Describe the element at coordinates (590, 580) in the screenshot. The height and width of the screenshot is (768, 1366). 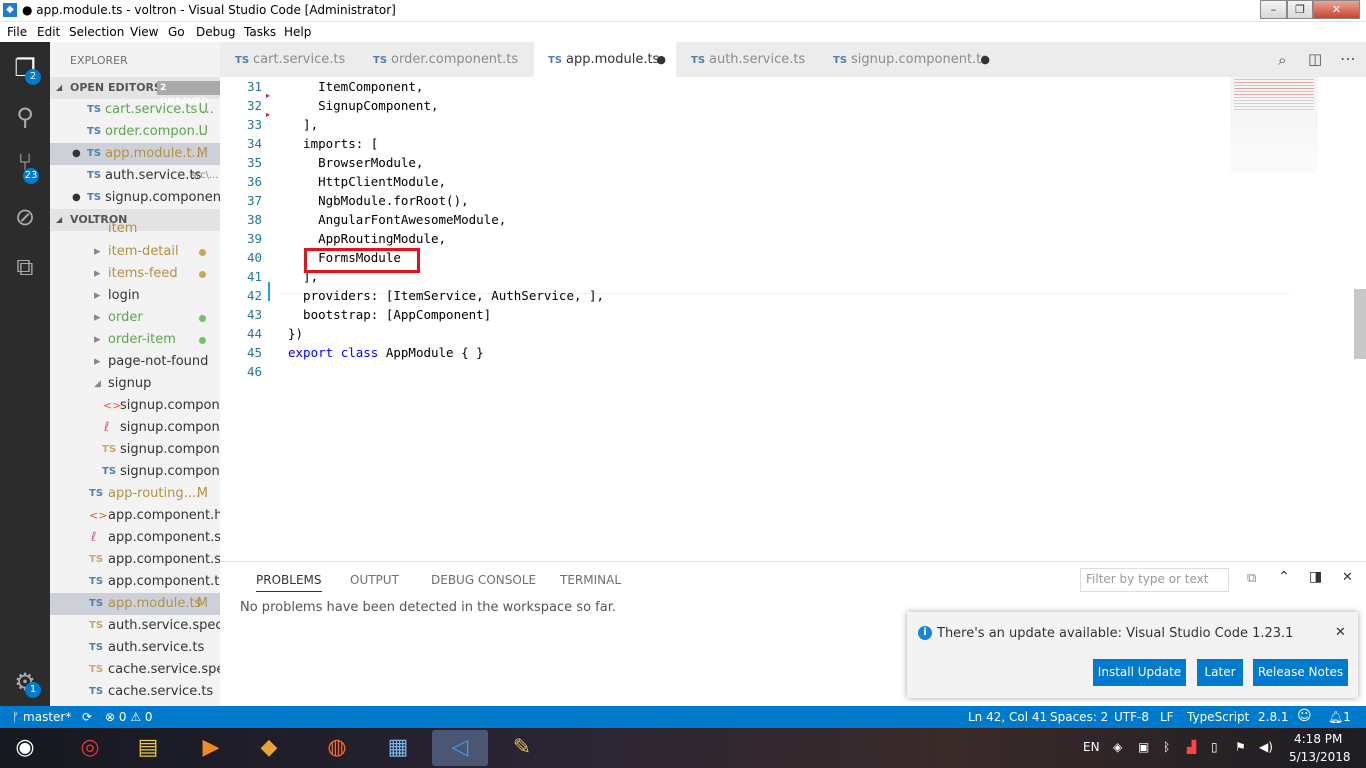
I see `tab-terminal: TERMINAL` at that location.